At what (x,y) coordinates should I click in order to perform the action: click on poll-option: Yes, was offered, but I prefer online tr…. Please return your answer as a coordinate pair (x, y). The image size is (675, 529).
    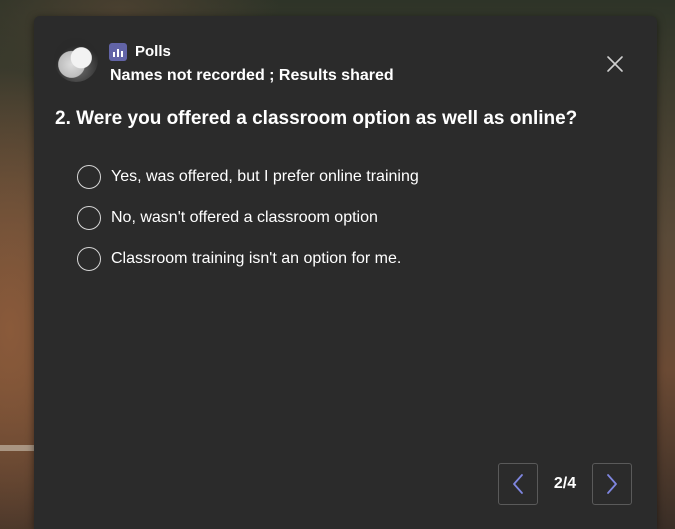
    Looking at the image, I should click on (248, 177).